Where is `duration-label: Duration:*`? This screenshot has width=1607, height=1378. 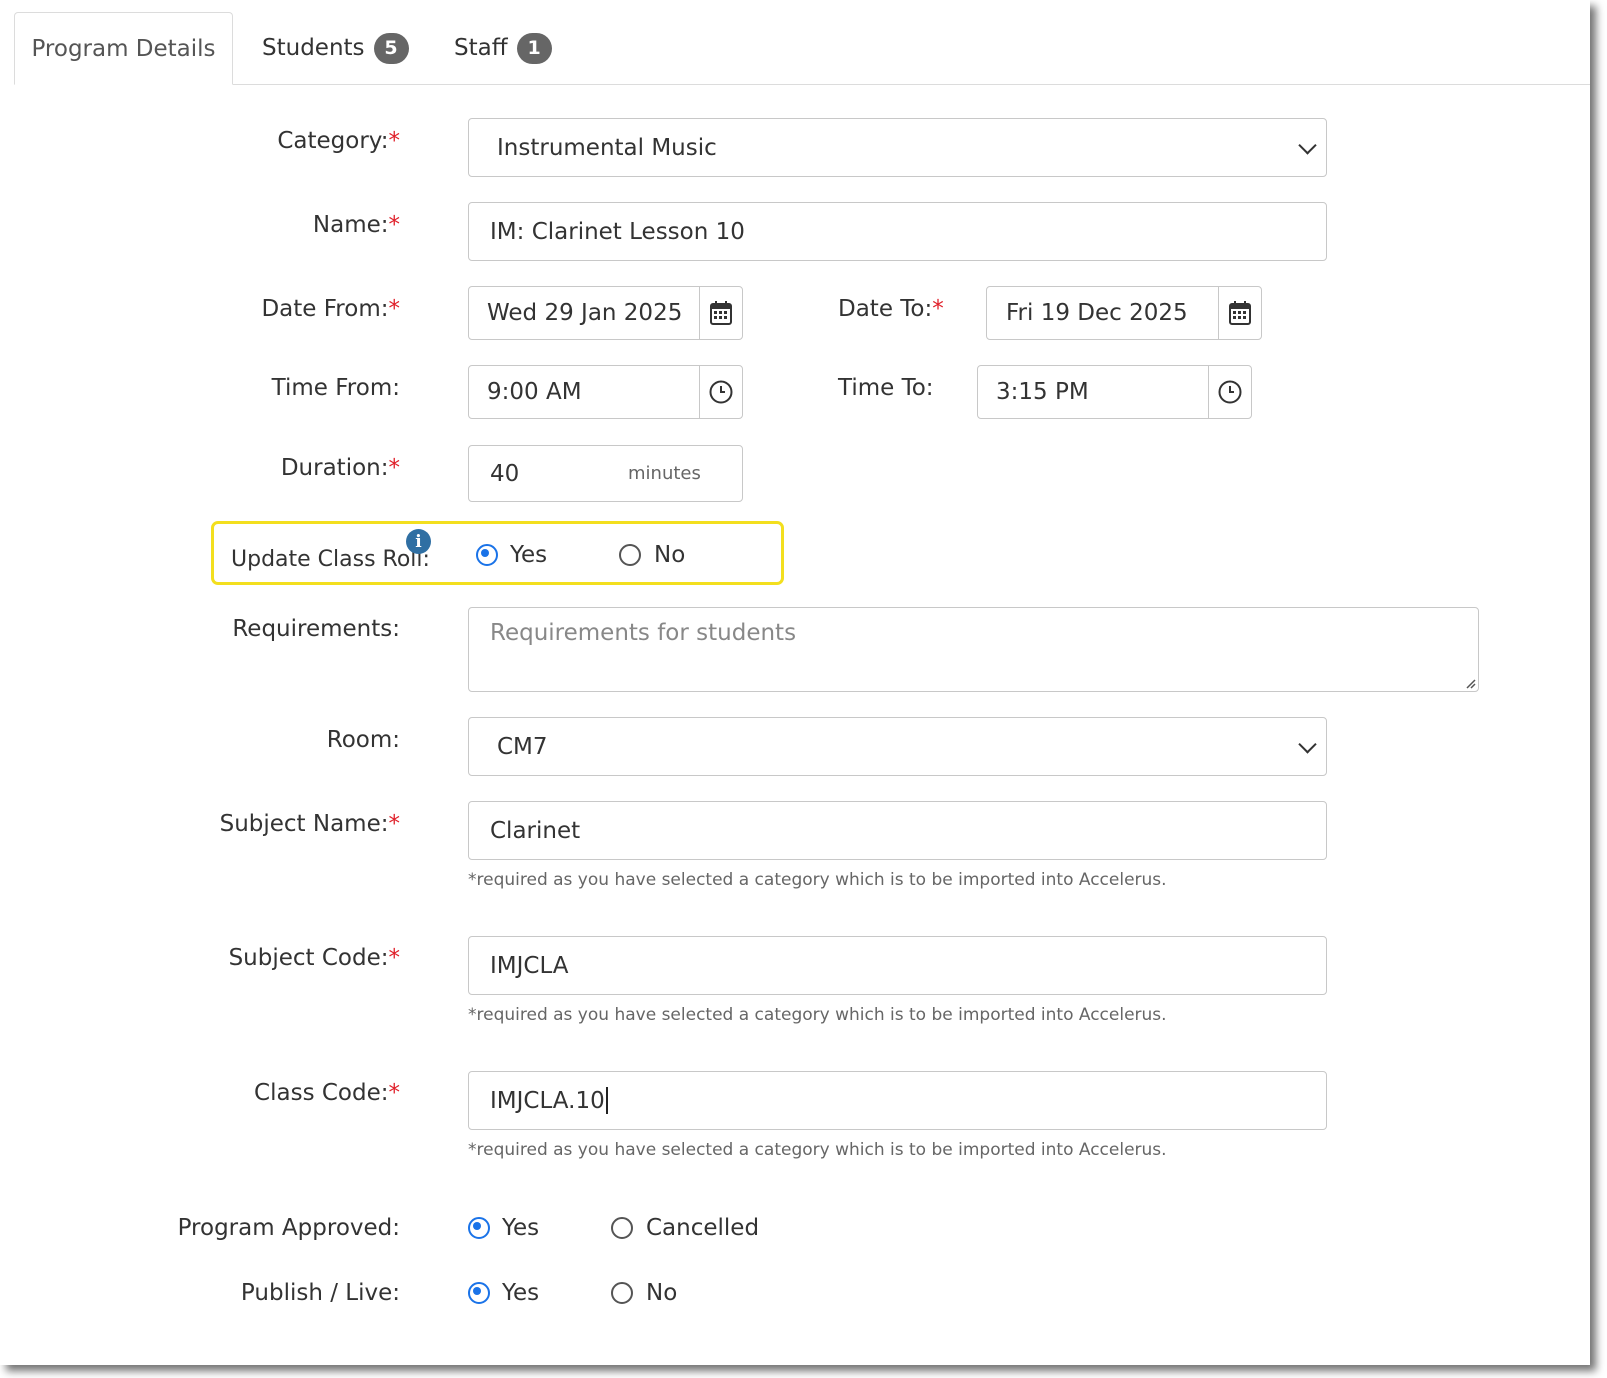 duration-label: Duration:* is located at coordinates (340, 468).